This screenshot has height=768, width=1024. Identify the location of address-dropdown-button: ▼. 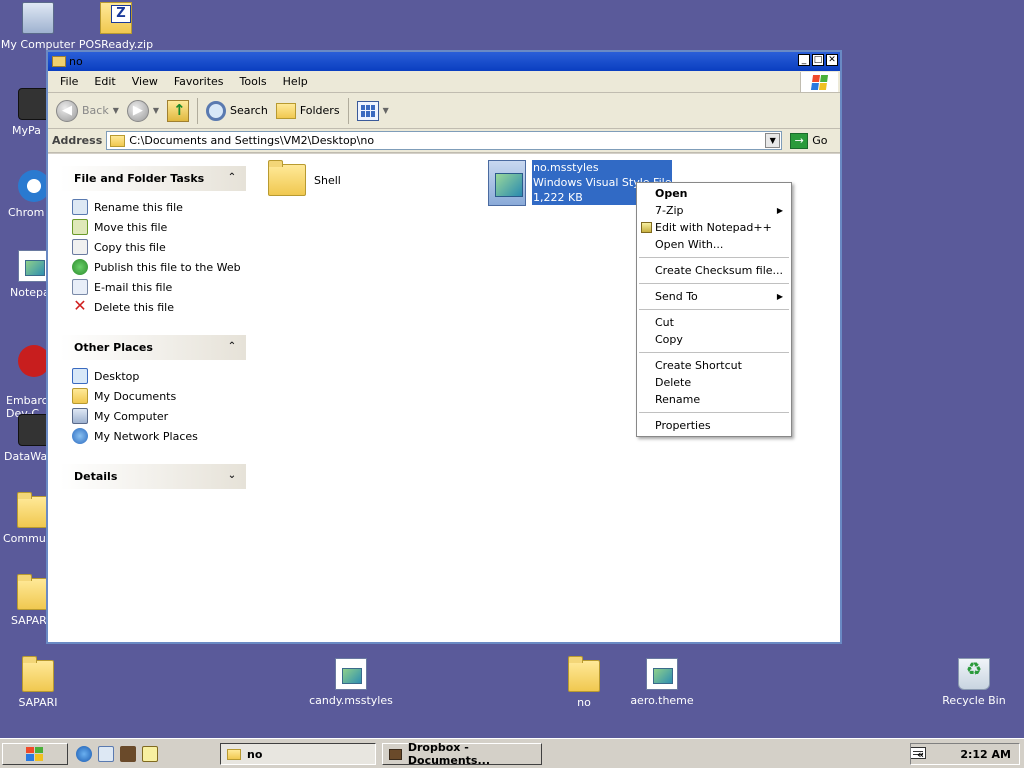
(773, 140).